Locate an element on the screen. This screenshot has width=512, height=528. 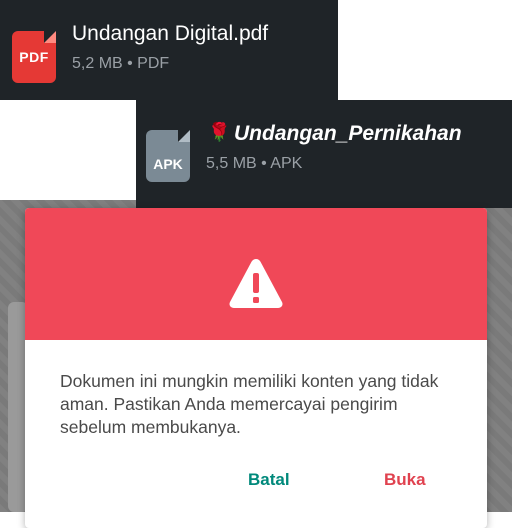
file-meta: 5,2 MB • PDF is located at coordinates (121, 63).